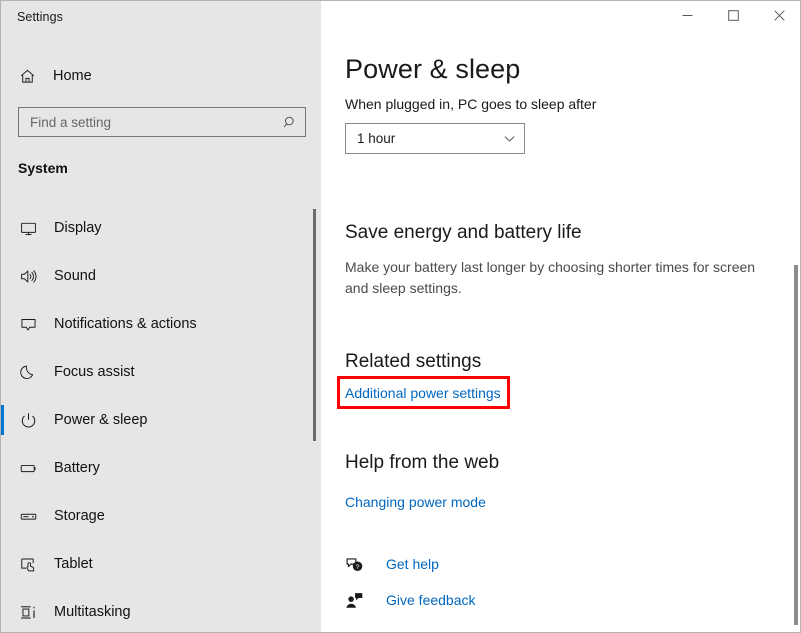 This screenshot has height=633, width=801. I want to click on home-label: Home, so click(72, 76).